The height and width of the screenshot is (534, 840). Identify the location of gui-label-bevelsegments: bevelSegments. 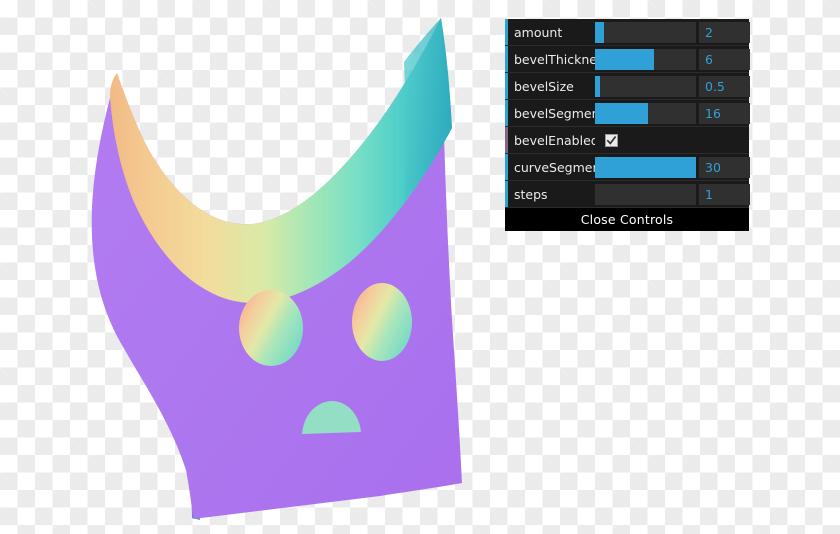
(554, 113).